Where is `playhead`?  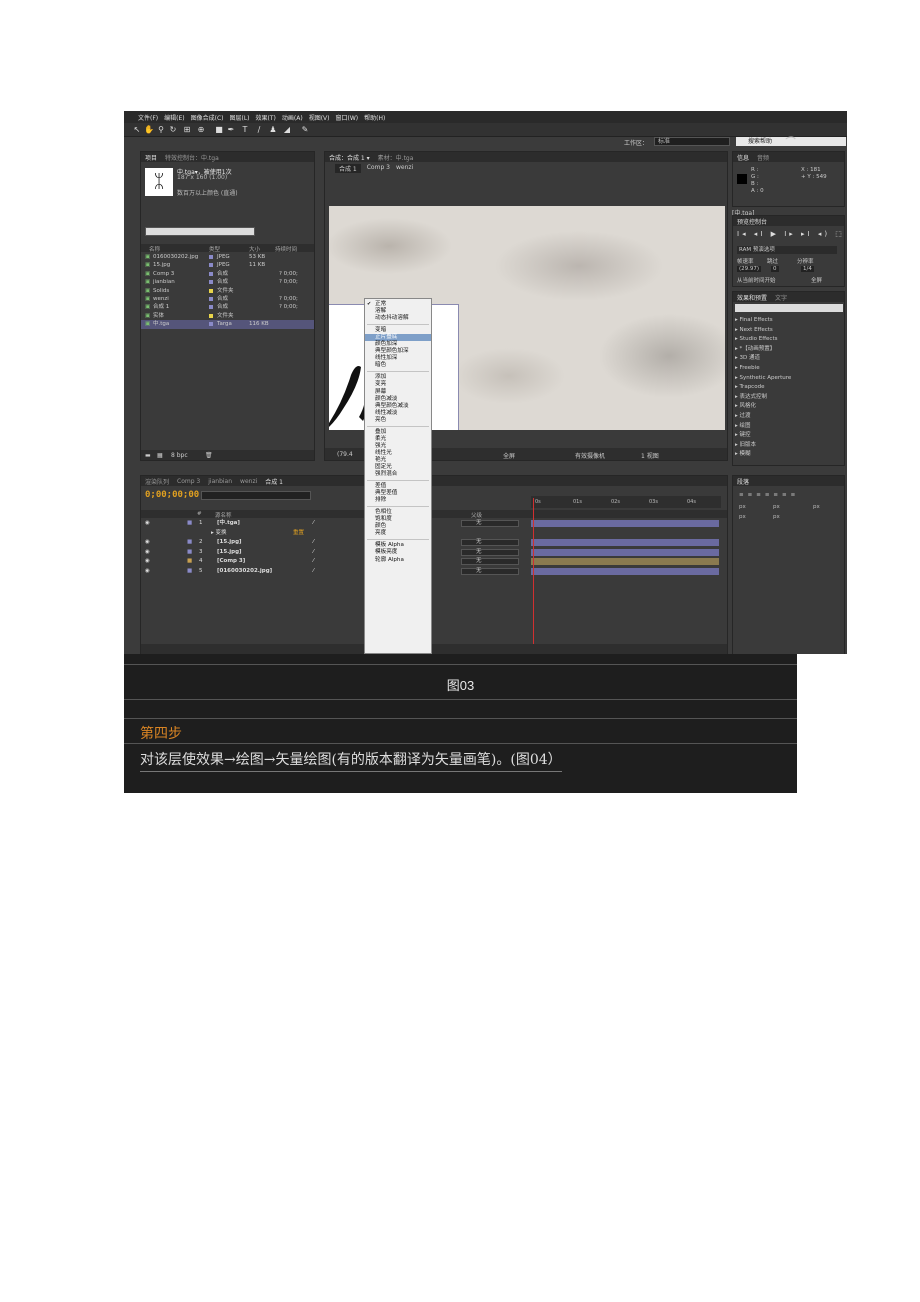
playhead is located at coordinates (533, 573).